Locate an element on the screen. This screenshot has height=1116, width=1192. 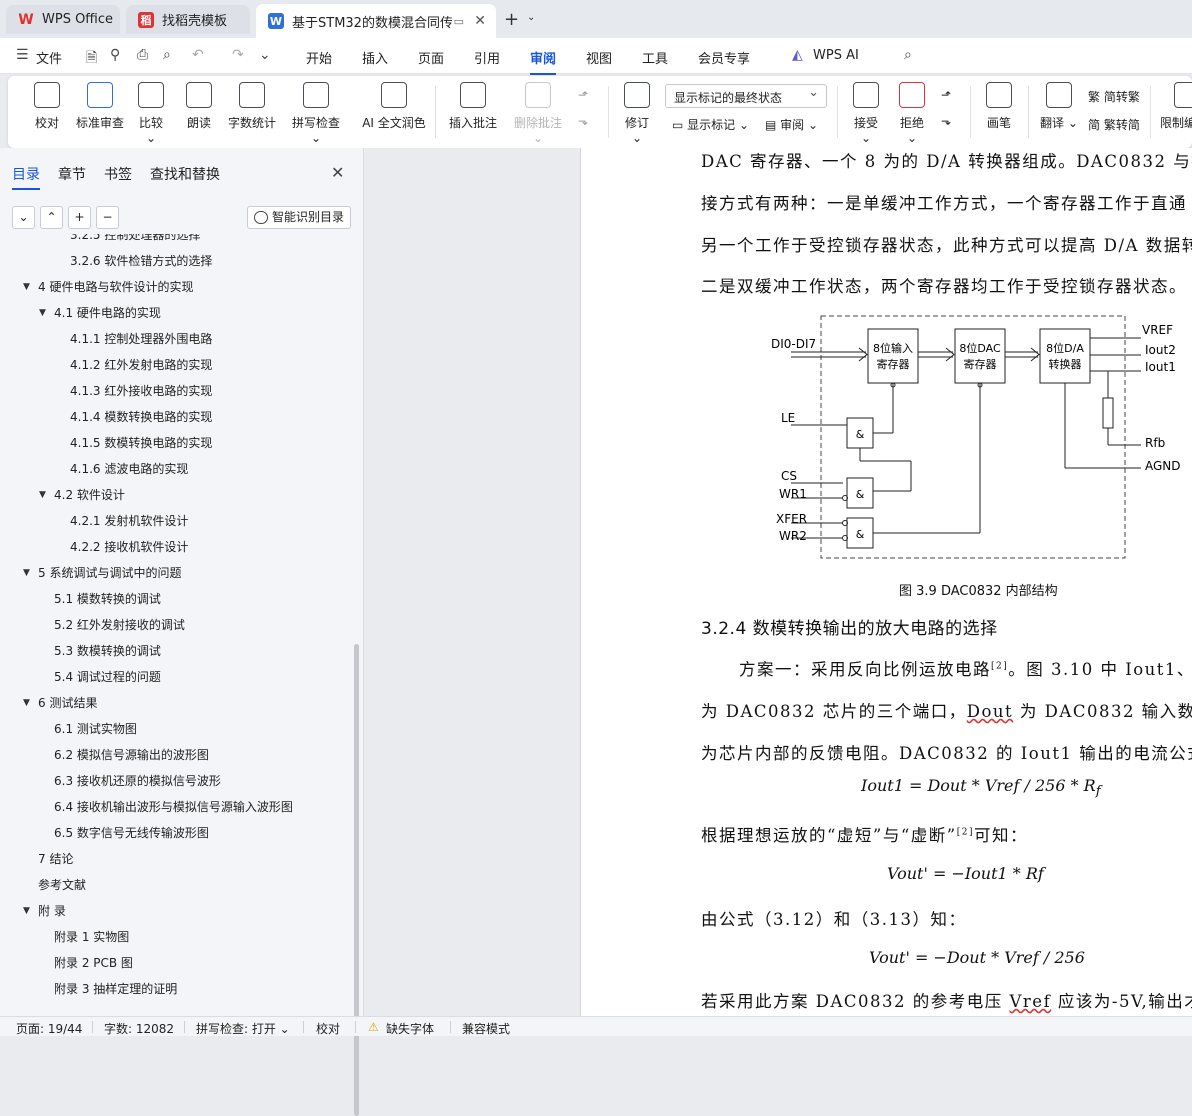
tab-wps-office: W WPS Office is located at coordinates (63, 19).